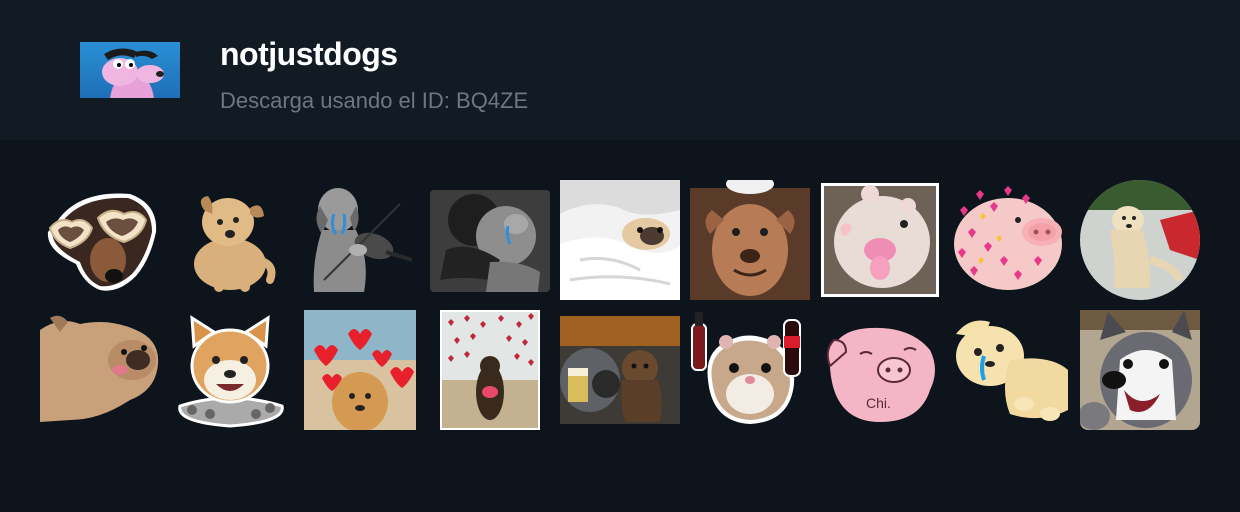 This screenshot has width=1240, height=512. I want to click on sticker-hamster-shocked, so click(880, 240).